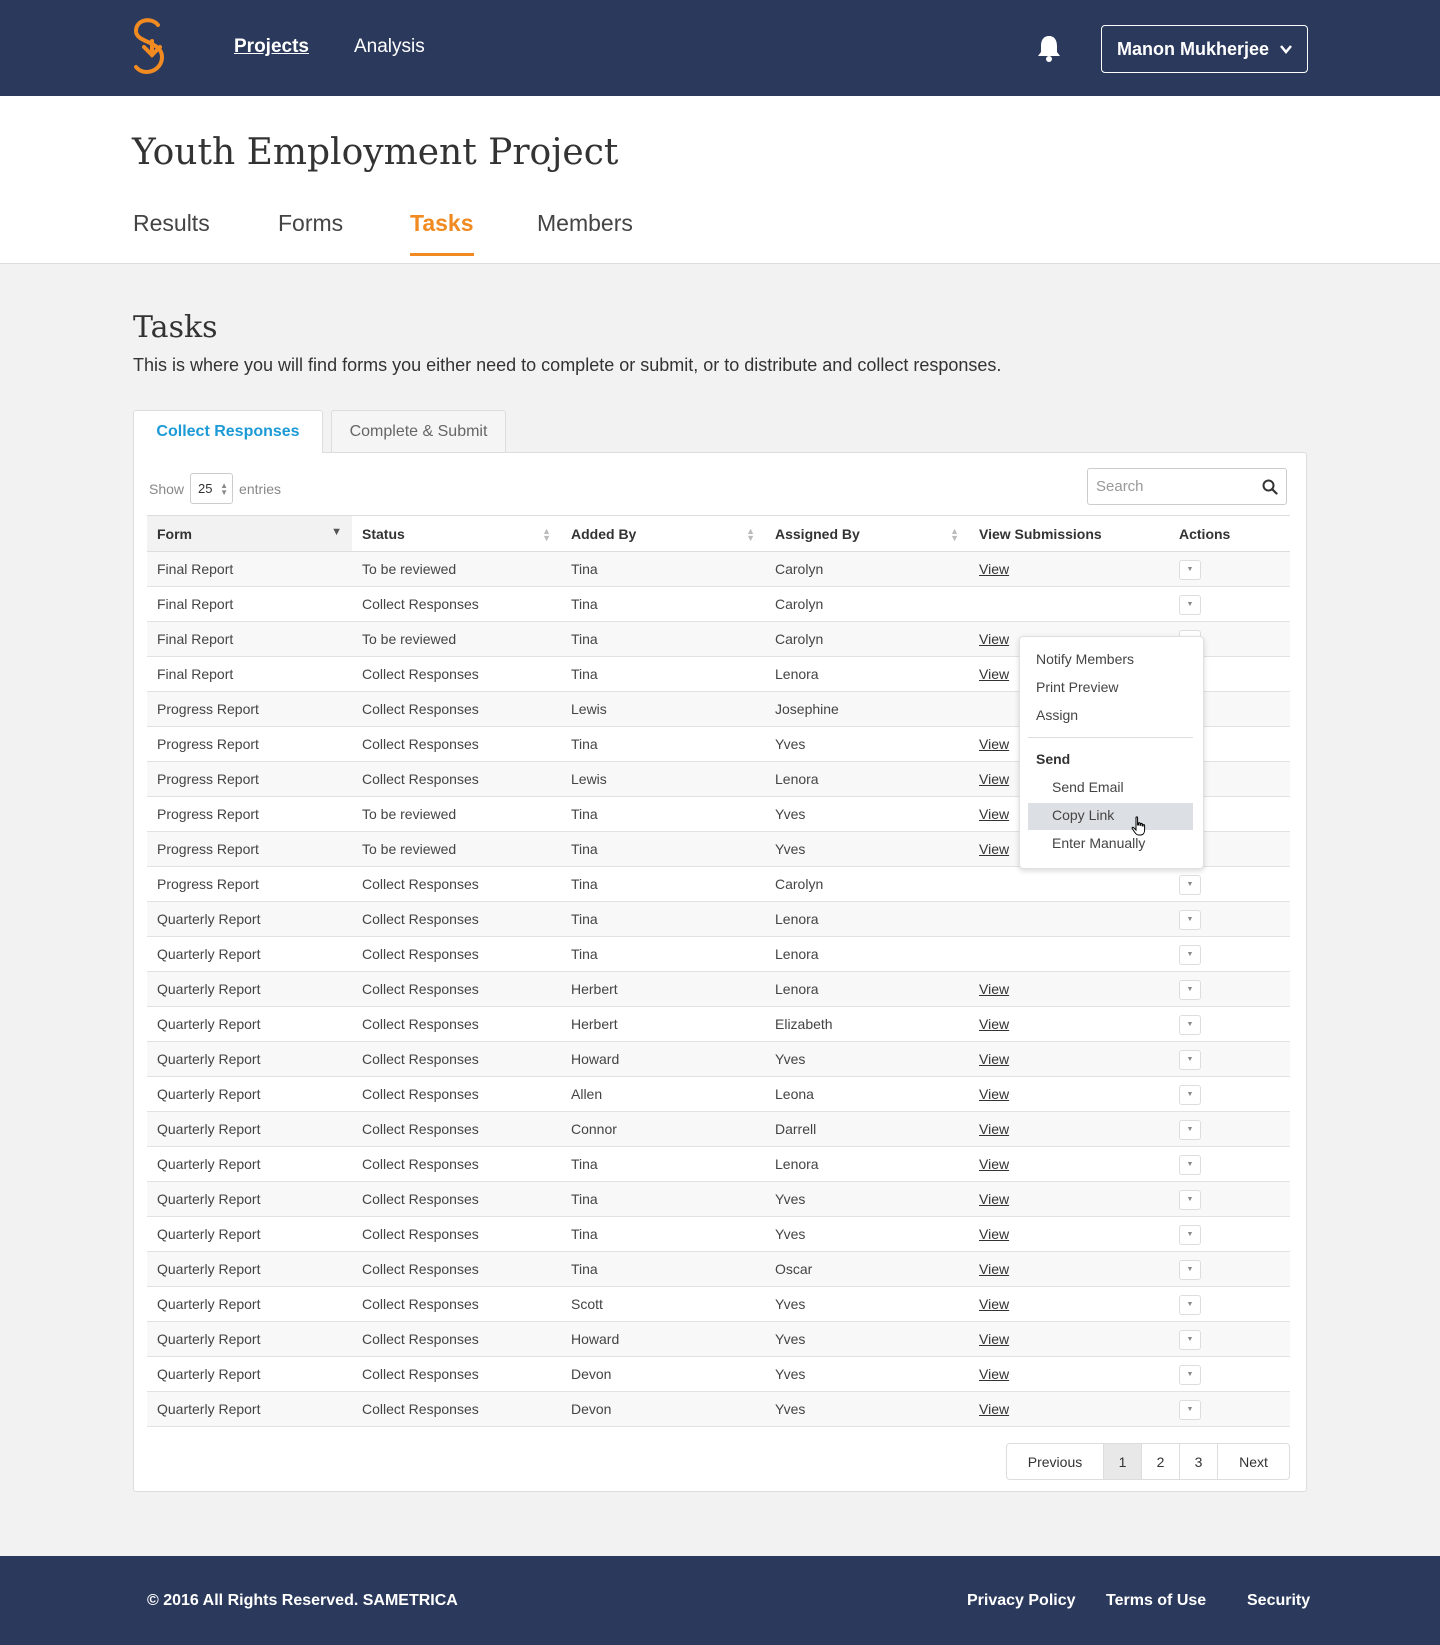 The height and width of the screenshot is (1645, 1440). Describe the element at coordinates (1253, 1461) in the screenshot. I see `pagination-next: Next` at that location.